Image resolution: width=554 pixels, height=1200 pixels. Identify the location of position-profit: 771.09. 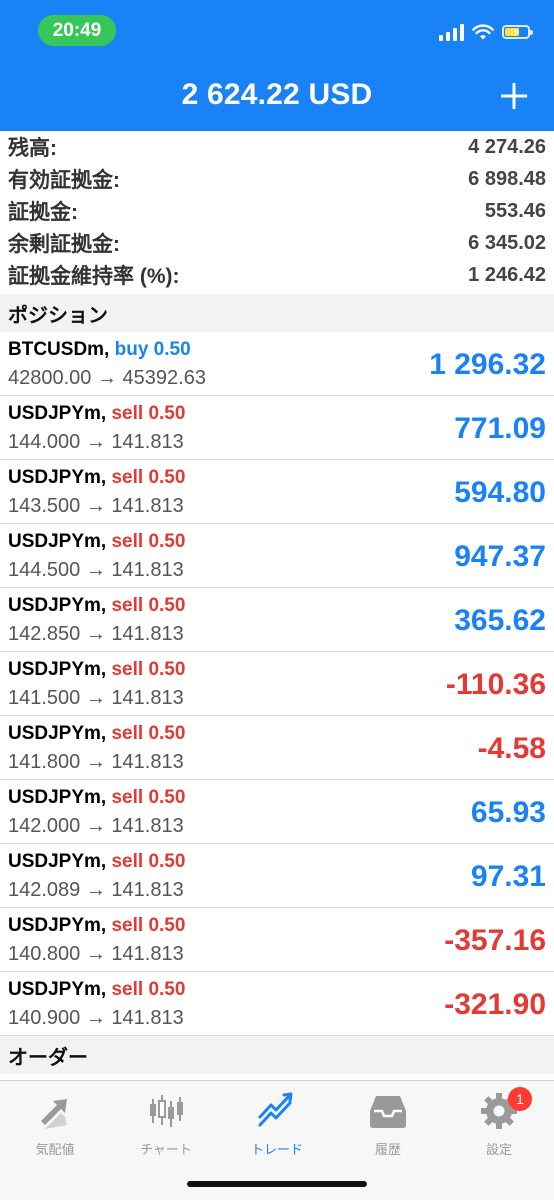
(500, 428).